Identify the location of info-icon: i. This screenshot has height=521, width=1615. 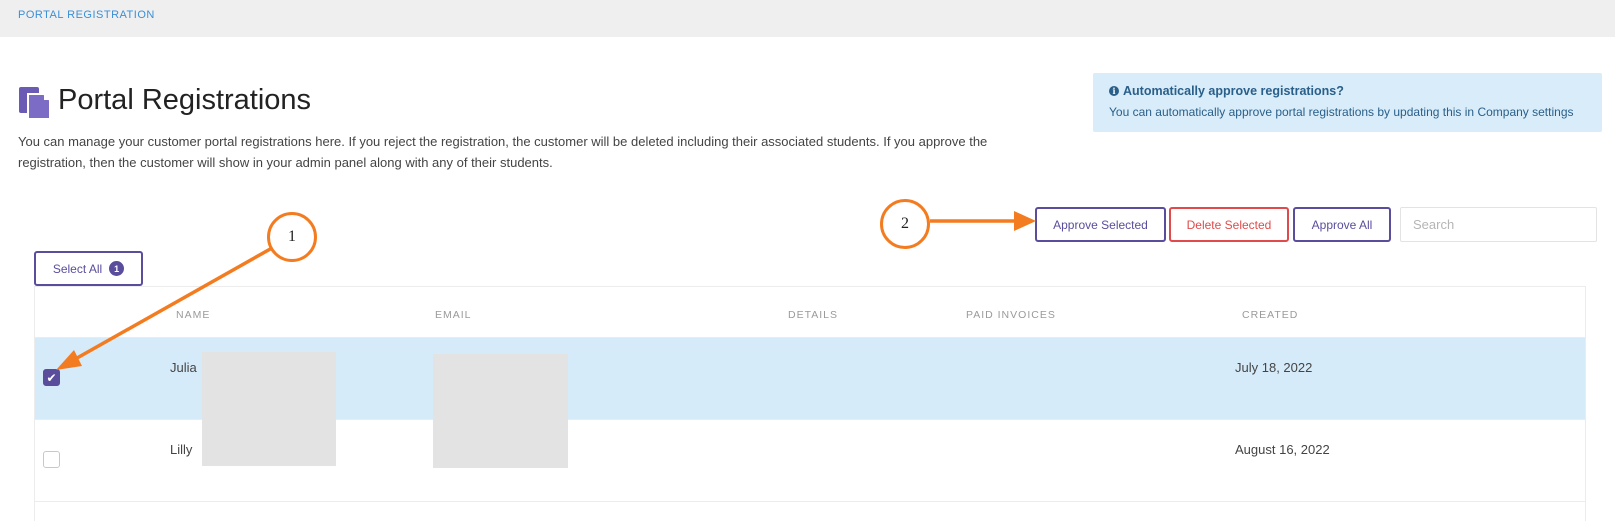
(1114, 91).